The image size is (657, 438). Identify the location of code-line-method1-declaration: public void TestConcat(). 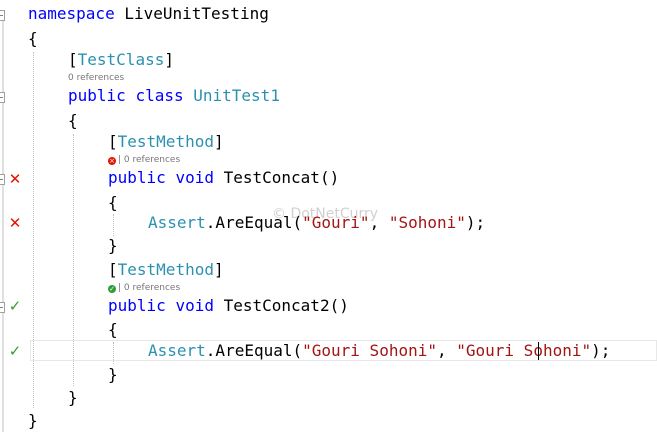
(223, 178).